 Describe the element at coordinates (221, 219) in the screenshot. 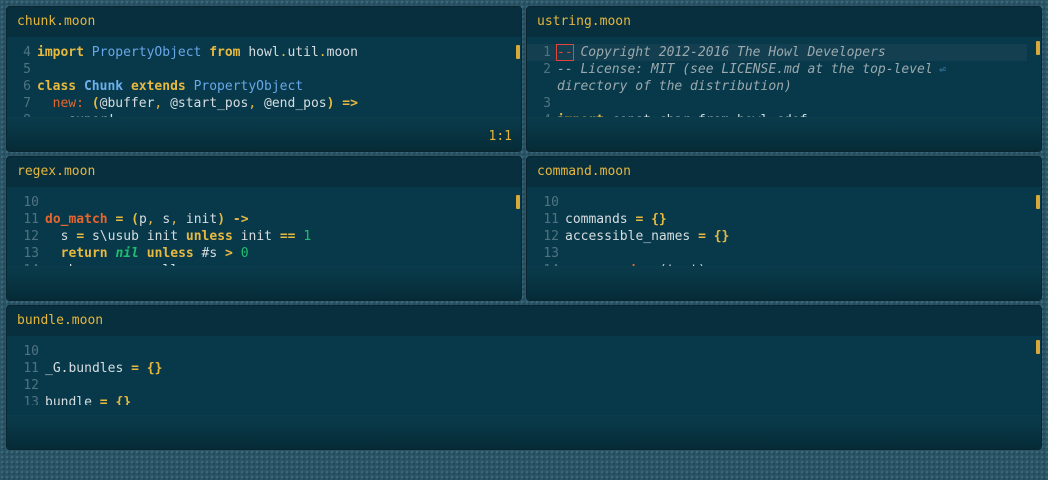

I see `code-token: )` at that location.